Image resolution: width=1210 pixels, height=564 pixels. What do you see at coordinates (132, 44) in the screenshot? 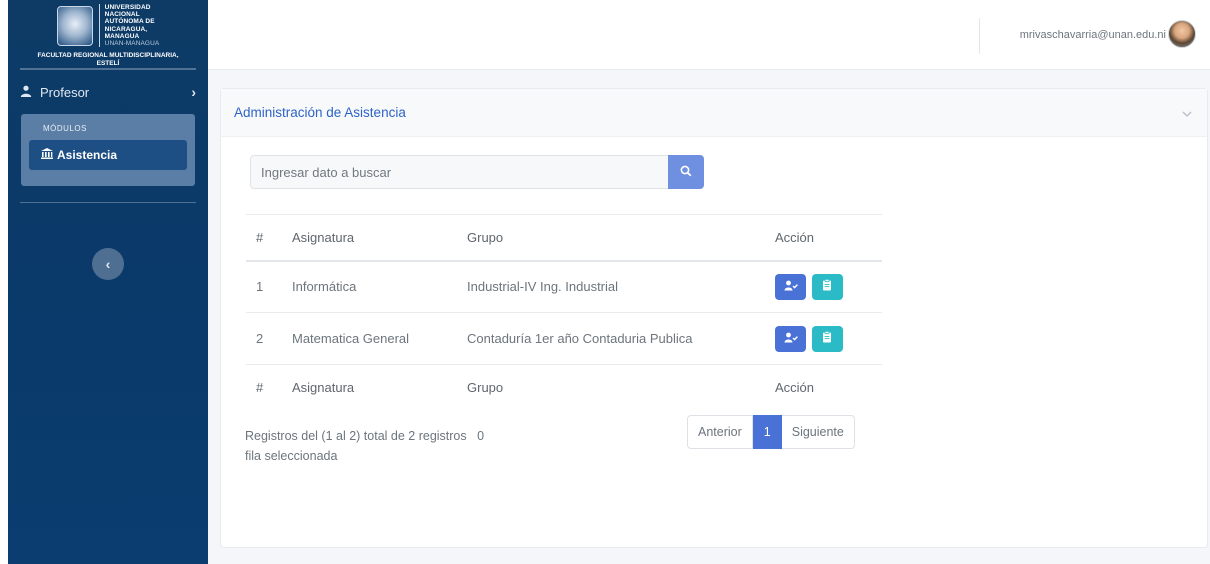
I see `university-sub: UNAN-MANAGUA` at bounding box center [132, 44].